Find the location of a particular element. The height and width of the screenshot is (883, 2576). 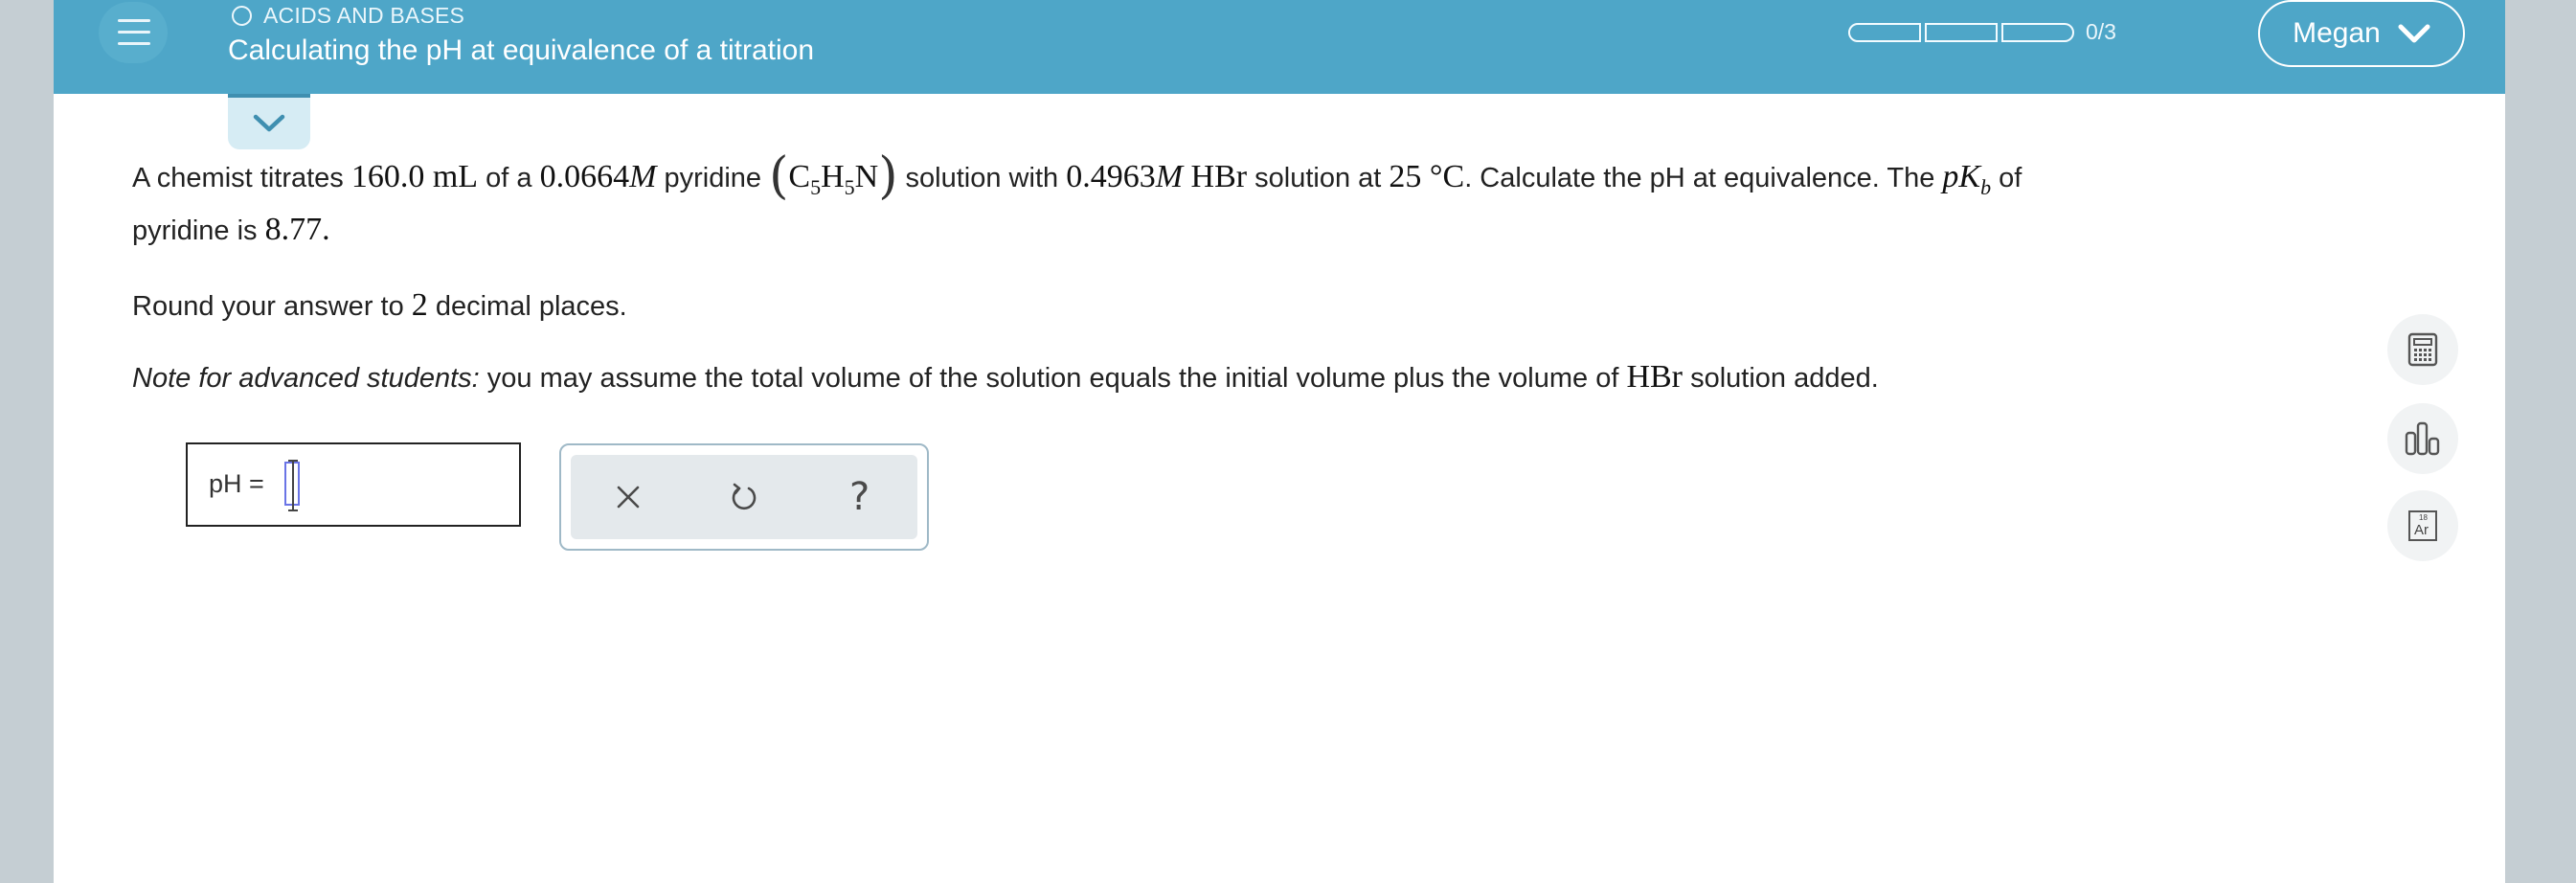

menu-button is located at coordinates (133, 32).